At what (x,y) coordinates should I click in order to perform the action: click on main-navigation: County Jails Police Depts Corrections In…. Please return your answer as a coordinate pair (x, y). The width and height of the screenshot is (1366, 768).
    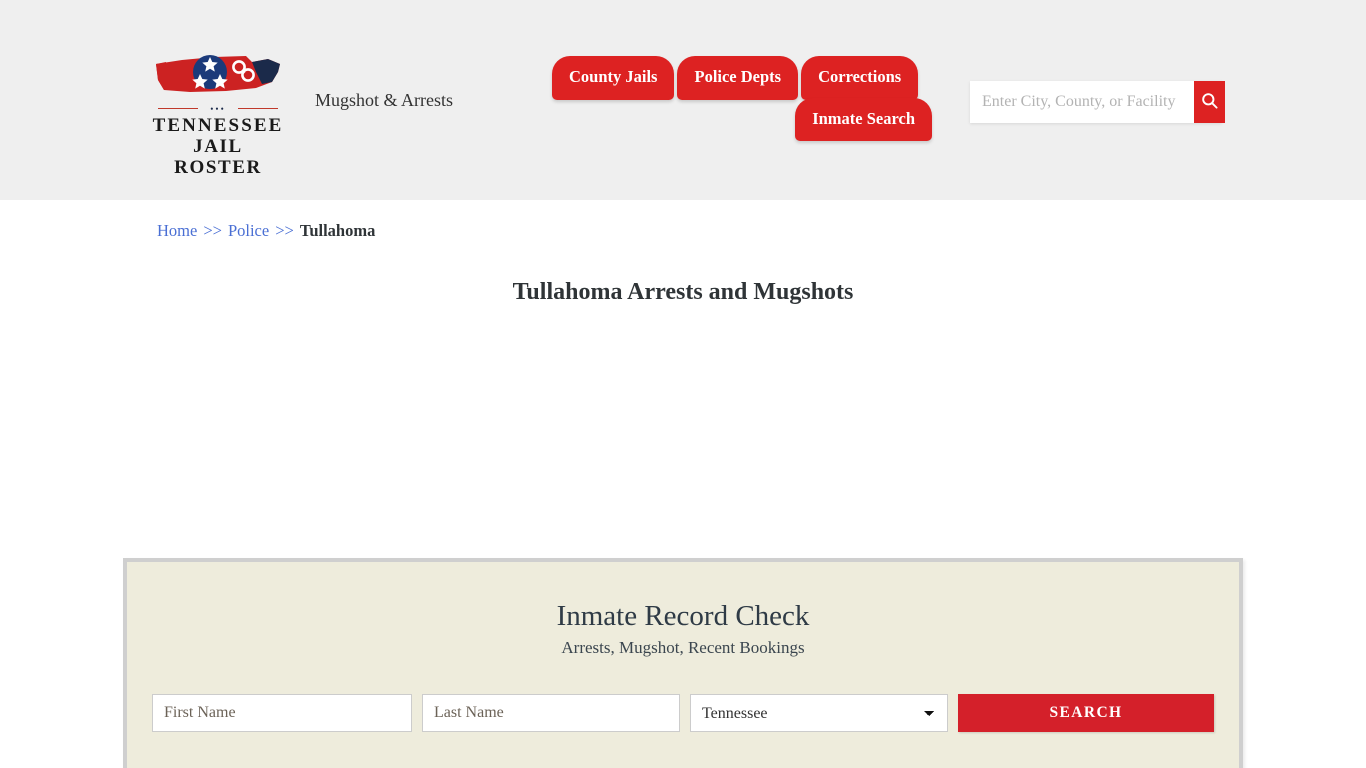
    Looking at the image, I should click on (742, 101).